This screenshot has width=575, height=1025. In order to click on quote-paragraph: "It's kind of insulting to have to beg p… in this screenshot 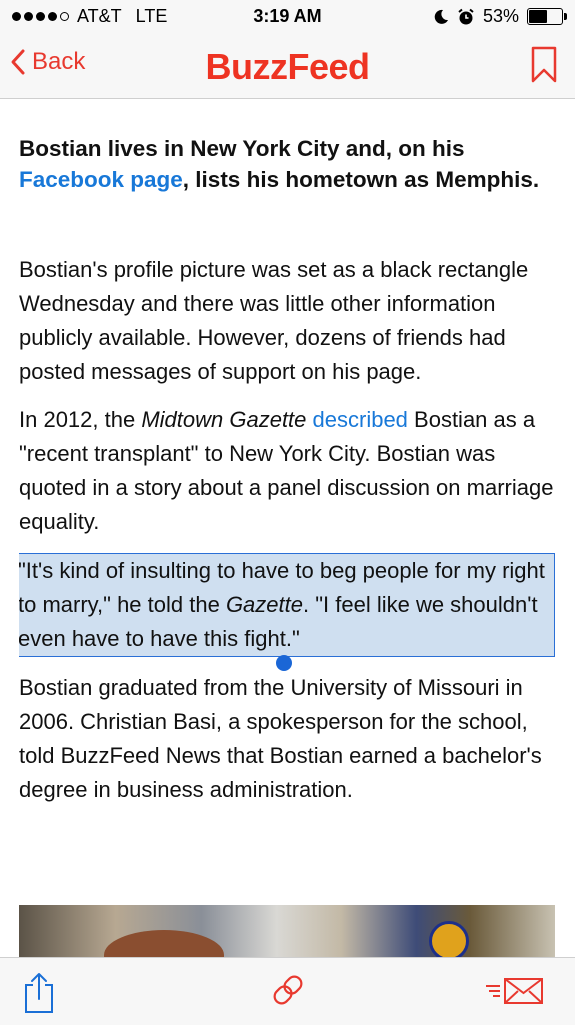, I will do `click(287, 605)`.